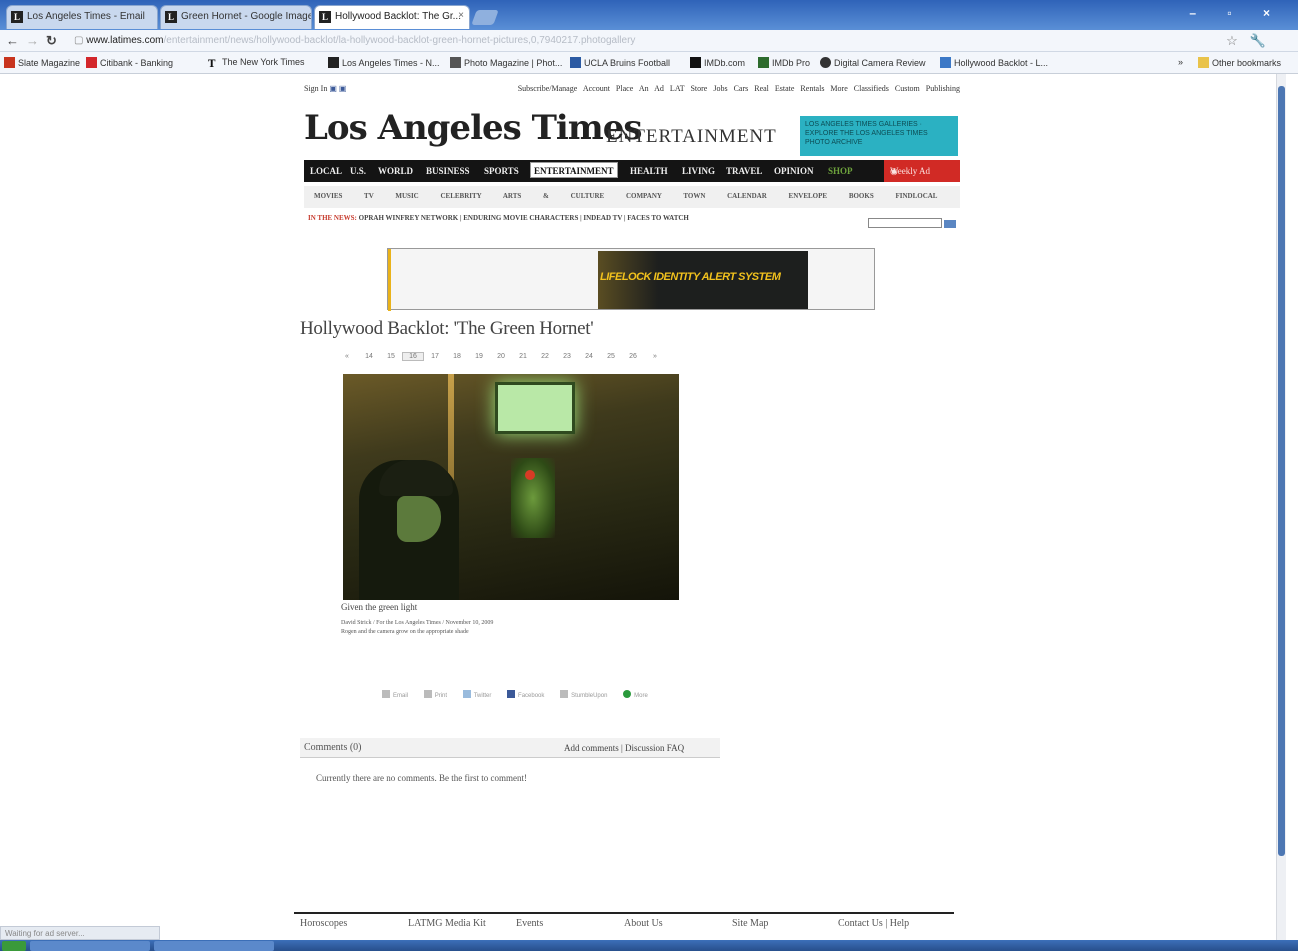  I want to click on subnav-movies: MOVIES, so click(328, 196).